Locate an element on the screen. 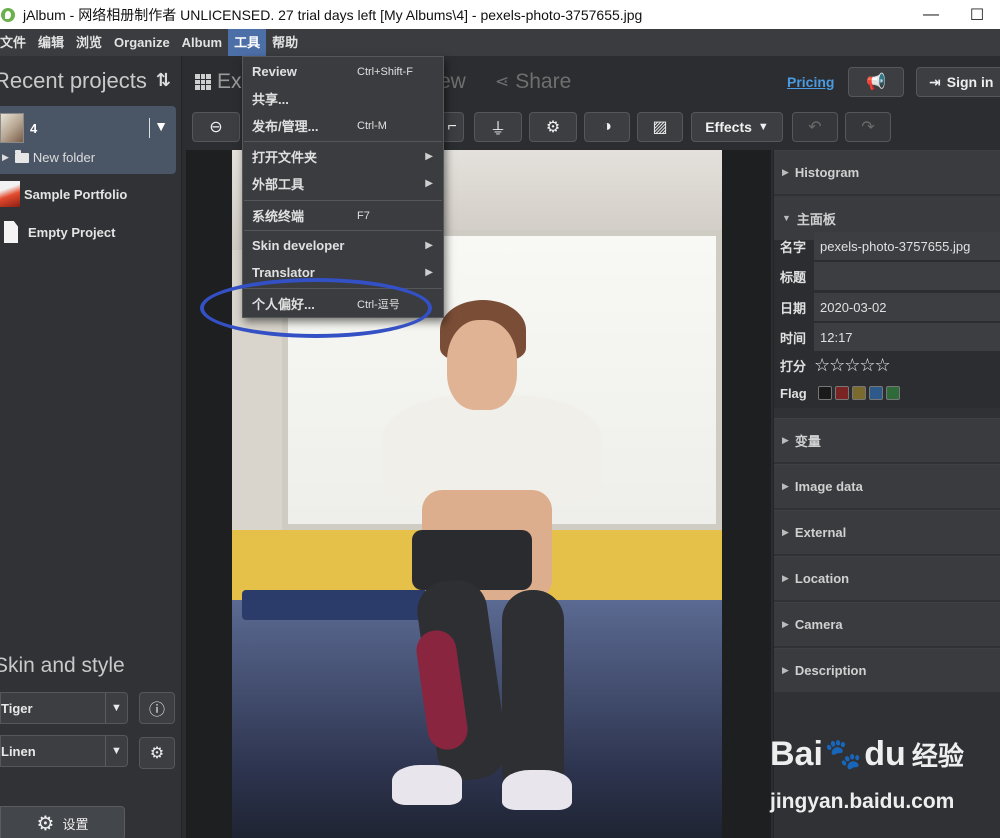 The width and height of the screenshot is (1000, 838). field-name: 名字 pexels-photo-3757655.jpg is located at coordinates (887, 246).